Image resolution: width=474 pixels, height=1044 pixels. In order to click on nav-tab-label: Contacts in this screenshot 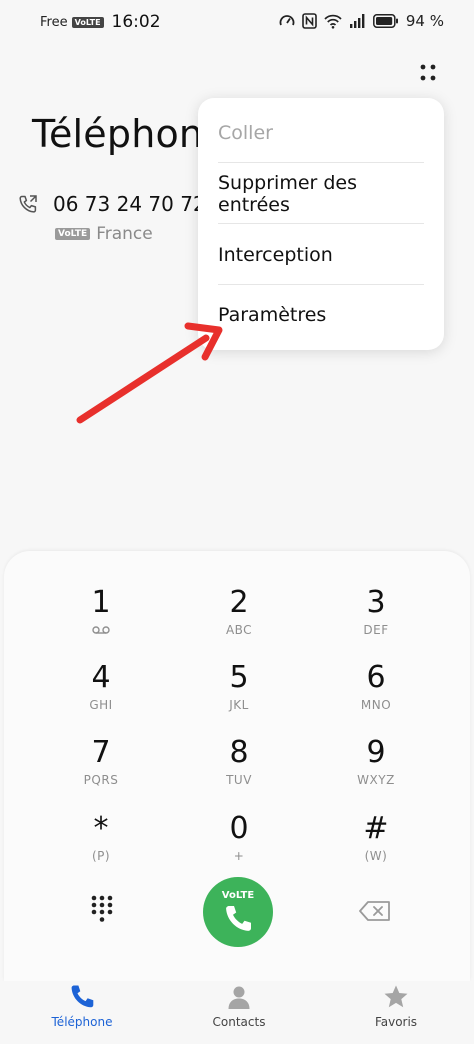, I will do `click(239, 1022)`.